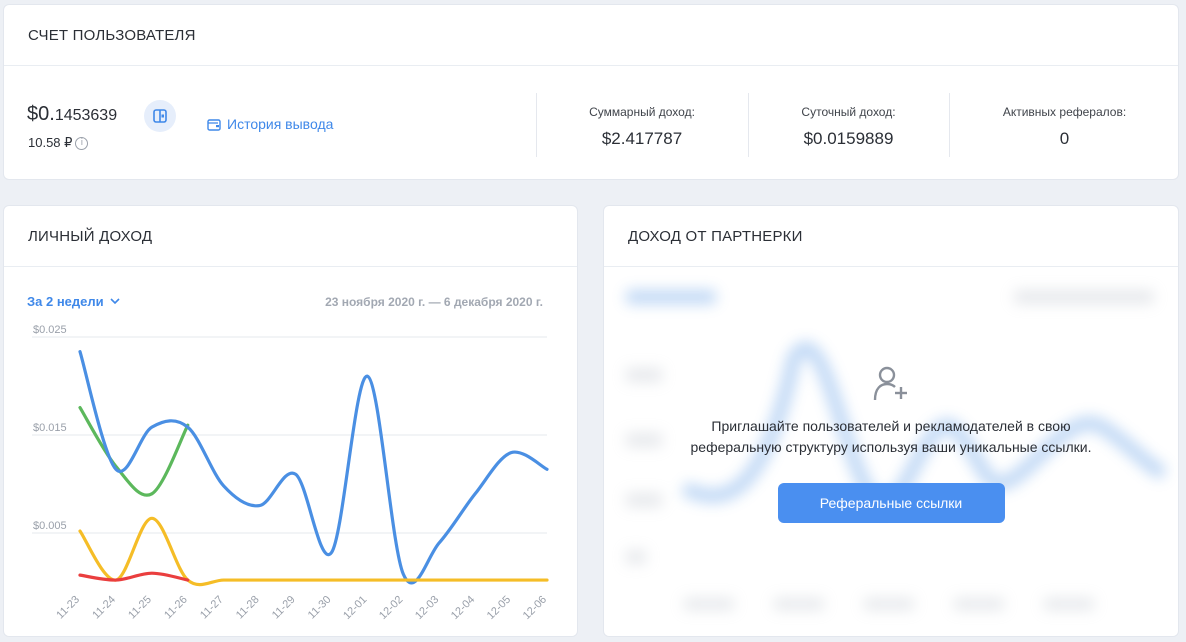 This screenshot has width=1186, height=642. Describe the element at coordinates (65, 301) in the screenshot. I see `period-label: За 2 недели` at that location.